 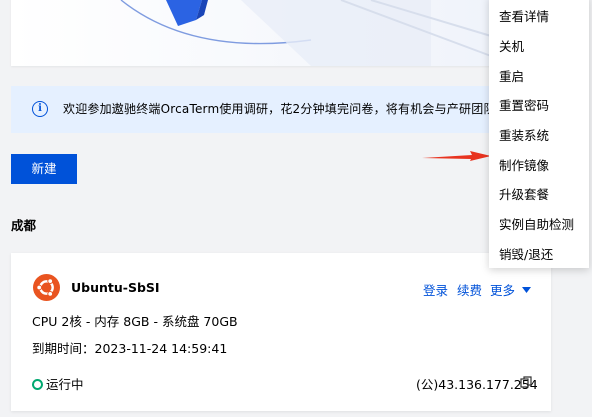 What do you see at coordinates (524, 164) in the screenshot?
I see `menu-item-create-image: 制作镜像` at bounding box center [524, 164].